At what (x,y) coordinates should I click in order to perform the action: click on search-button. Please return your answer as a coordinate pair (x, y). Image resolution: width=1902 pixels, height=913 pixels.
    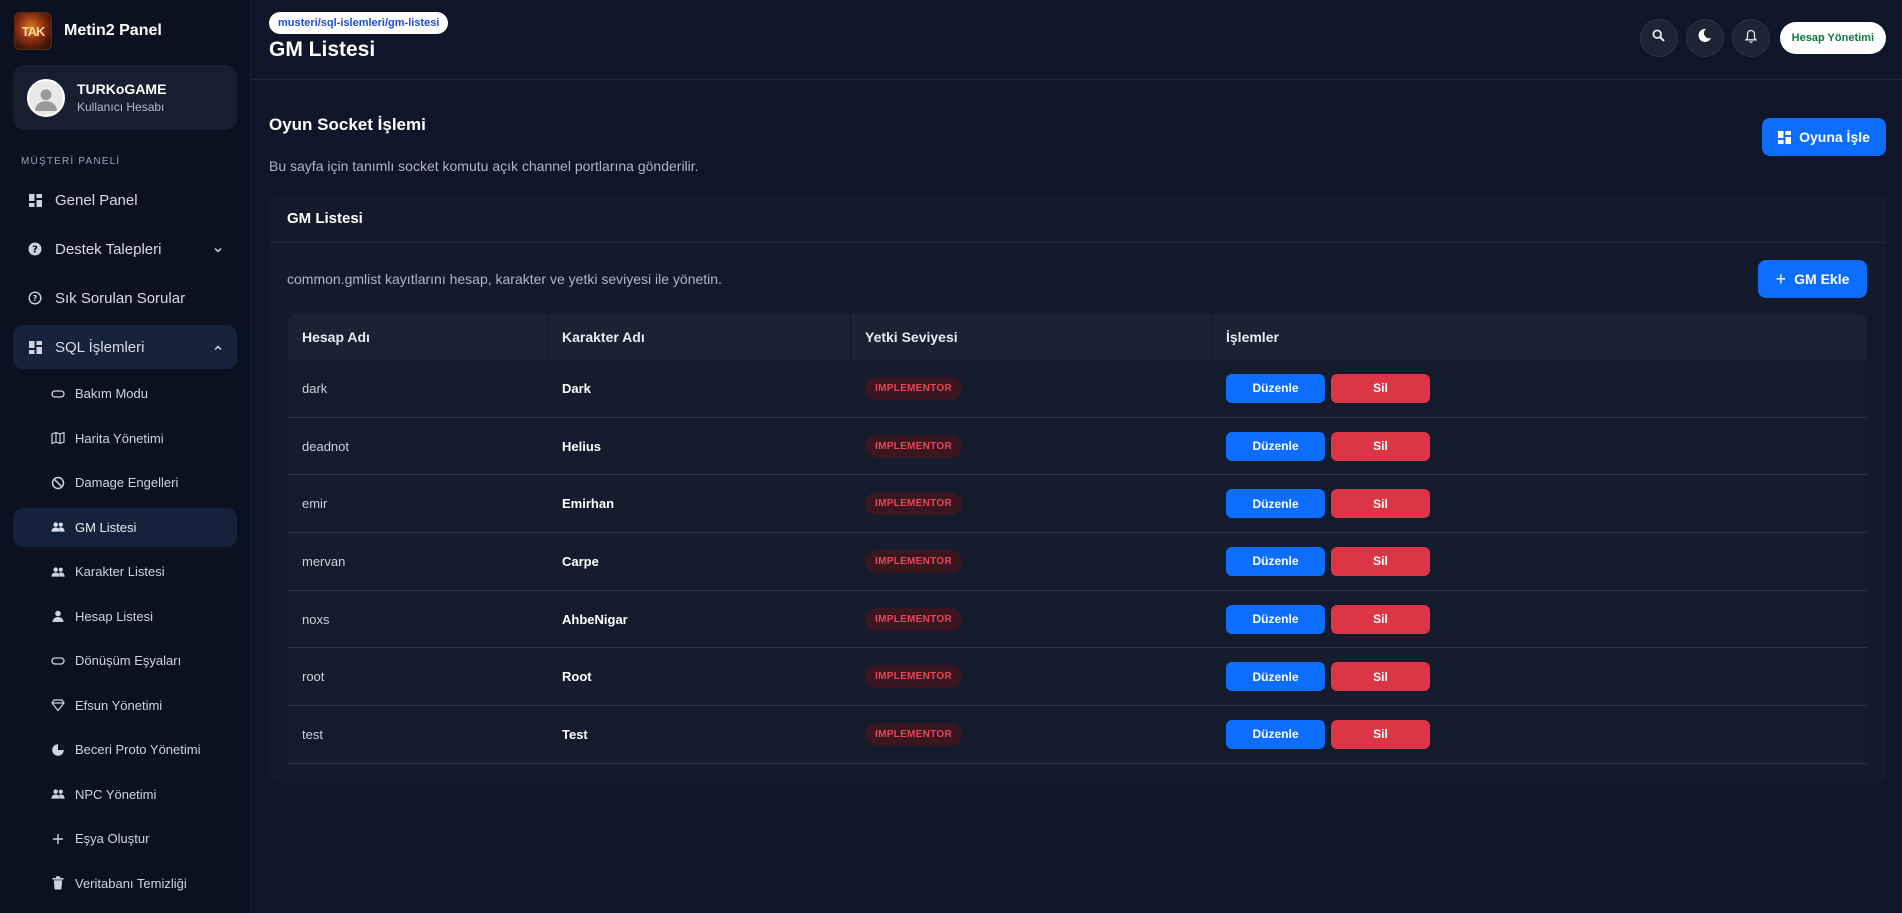
    Looking at the image, I should click on (1658, 38).